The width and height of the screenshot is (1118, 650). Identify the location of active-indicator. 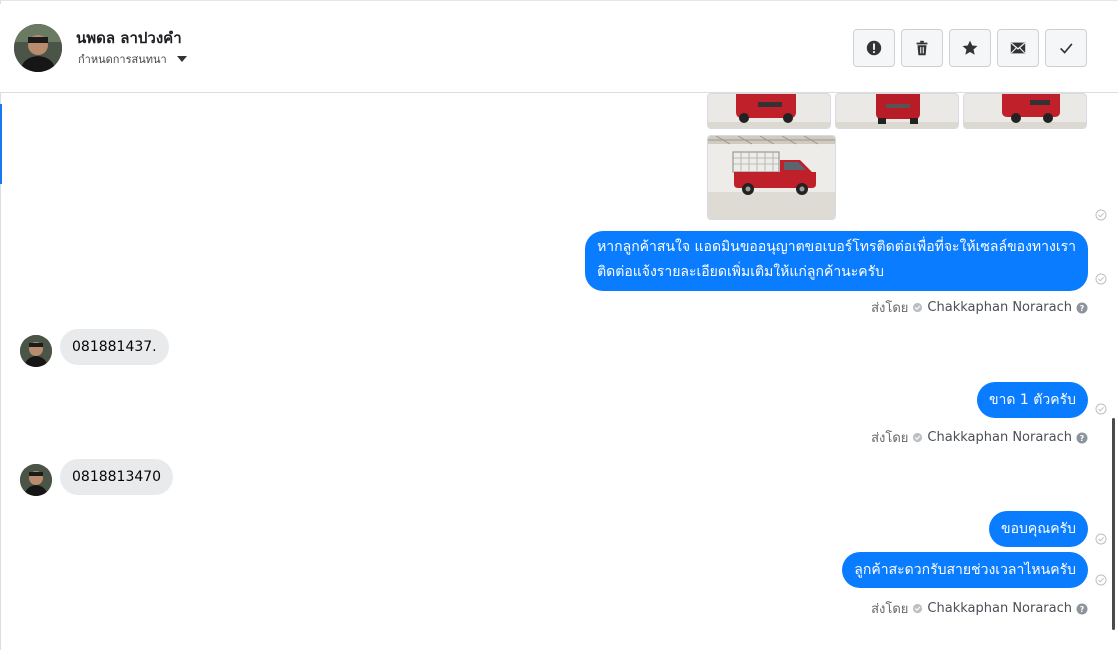
(1, 144).